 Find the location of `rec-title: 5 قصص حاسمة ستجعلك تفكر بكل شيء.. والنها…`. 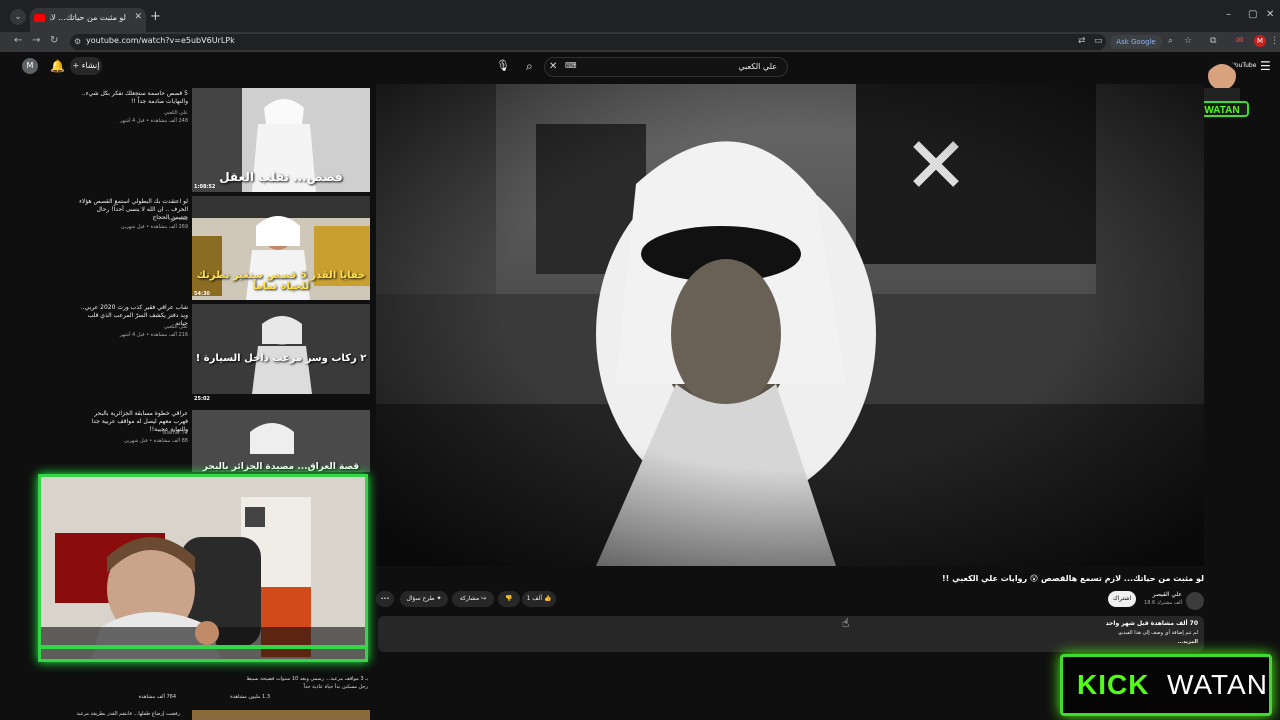

rec-title: 5 قصص حاسمة ستجعلك تفكر بكل شيء.. والنها… is located at coordinates (134, 97).